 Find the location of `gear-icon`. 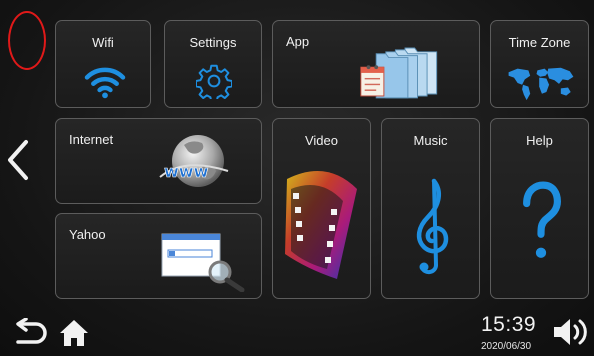

gear-icon is located at coordinates (214, 81).